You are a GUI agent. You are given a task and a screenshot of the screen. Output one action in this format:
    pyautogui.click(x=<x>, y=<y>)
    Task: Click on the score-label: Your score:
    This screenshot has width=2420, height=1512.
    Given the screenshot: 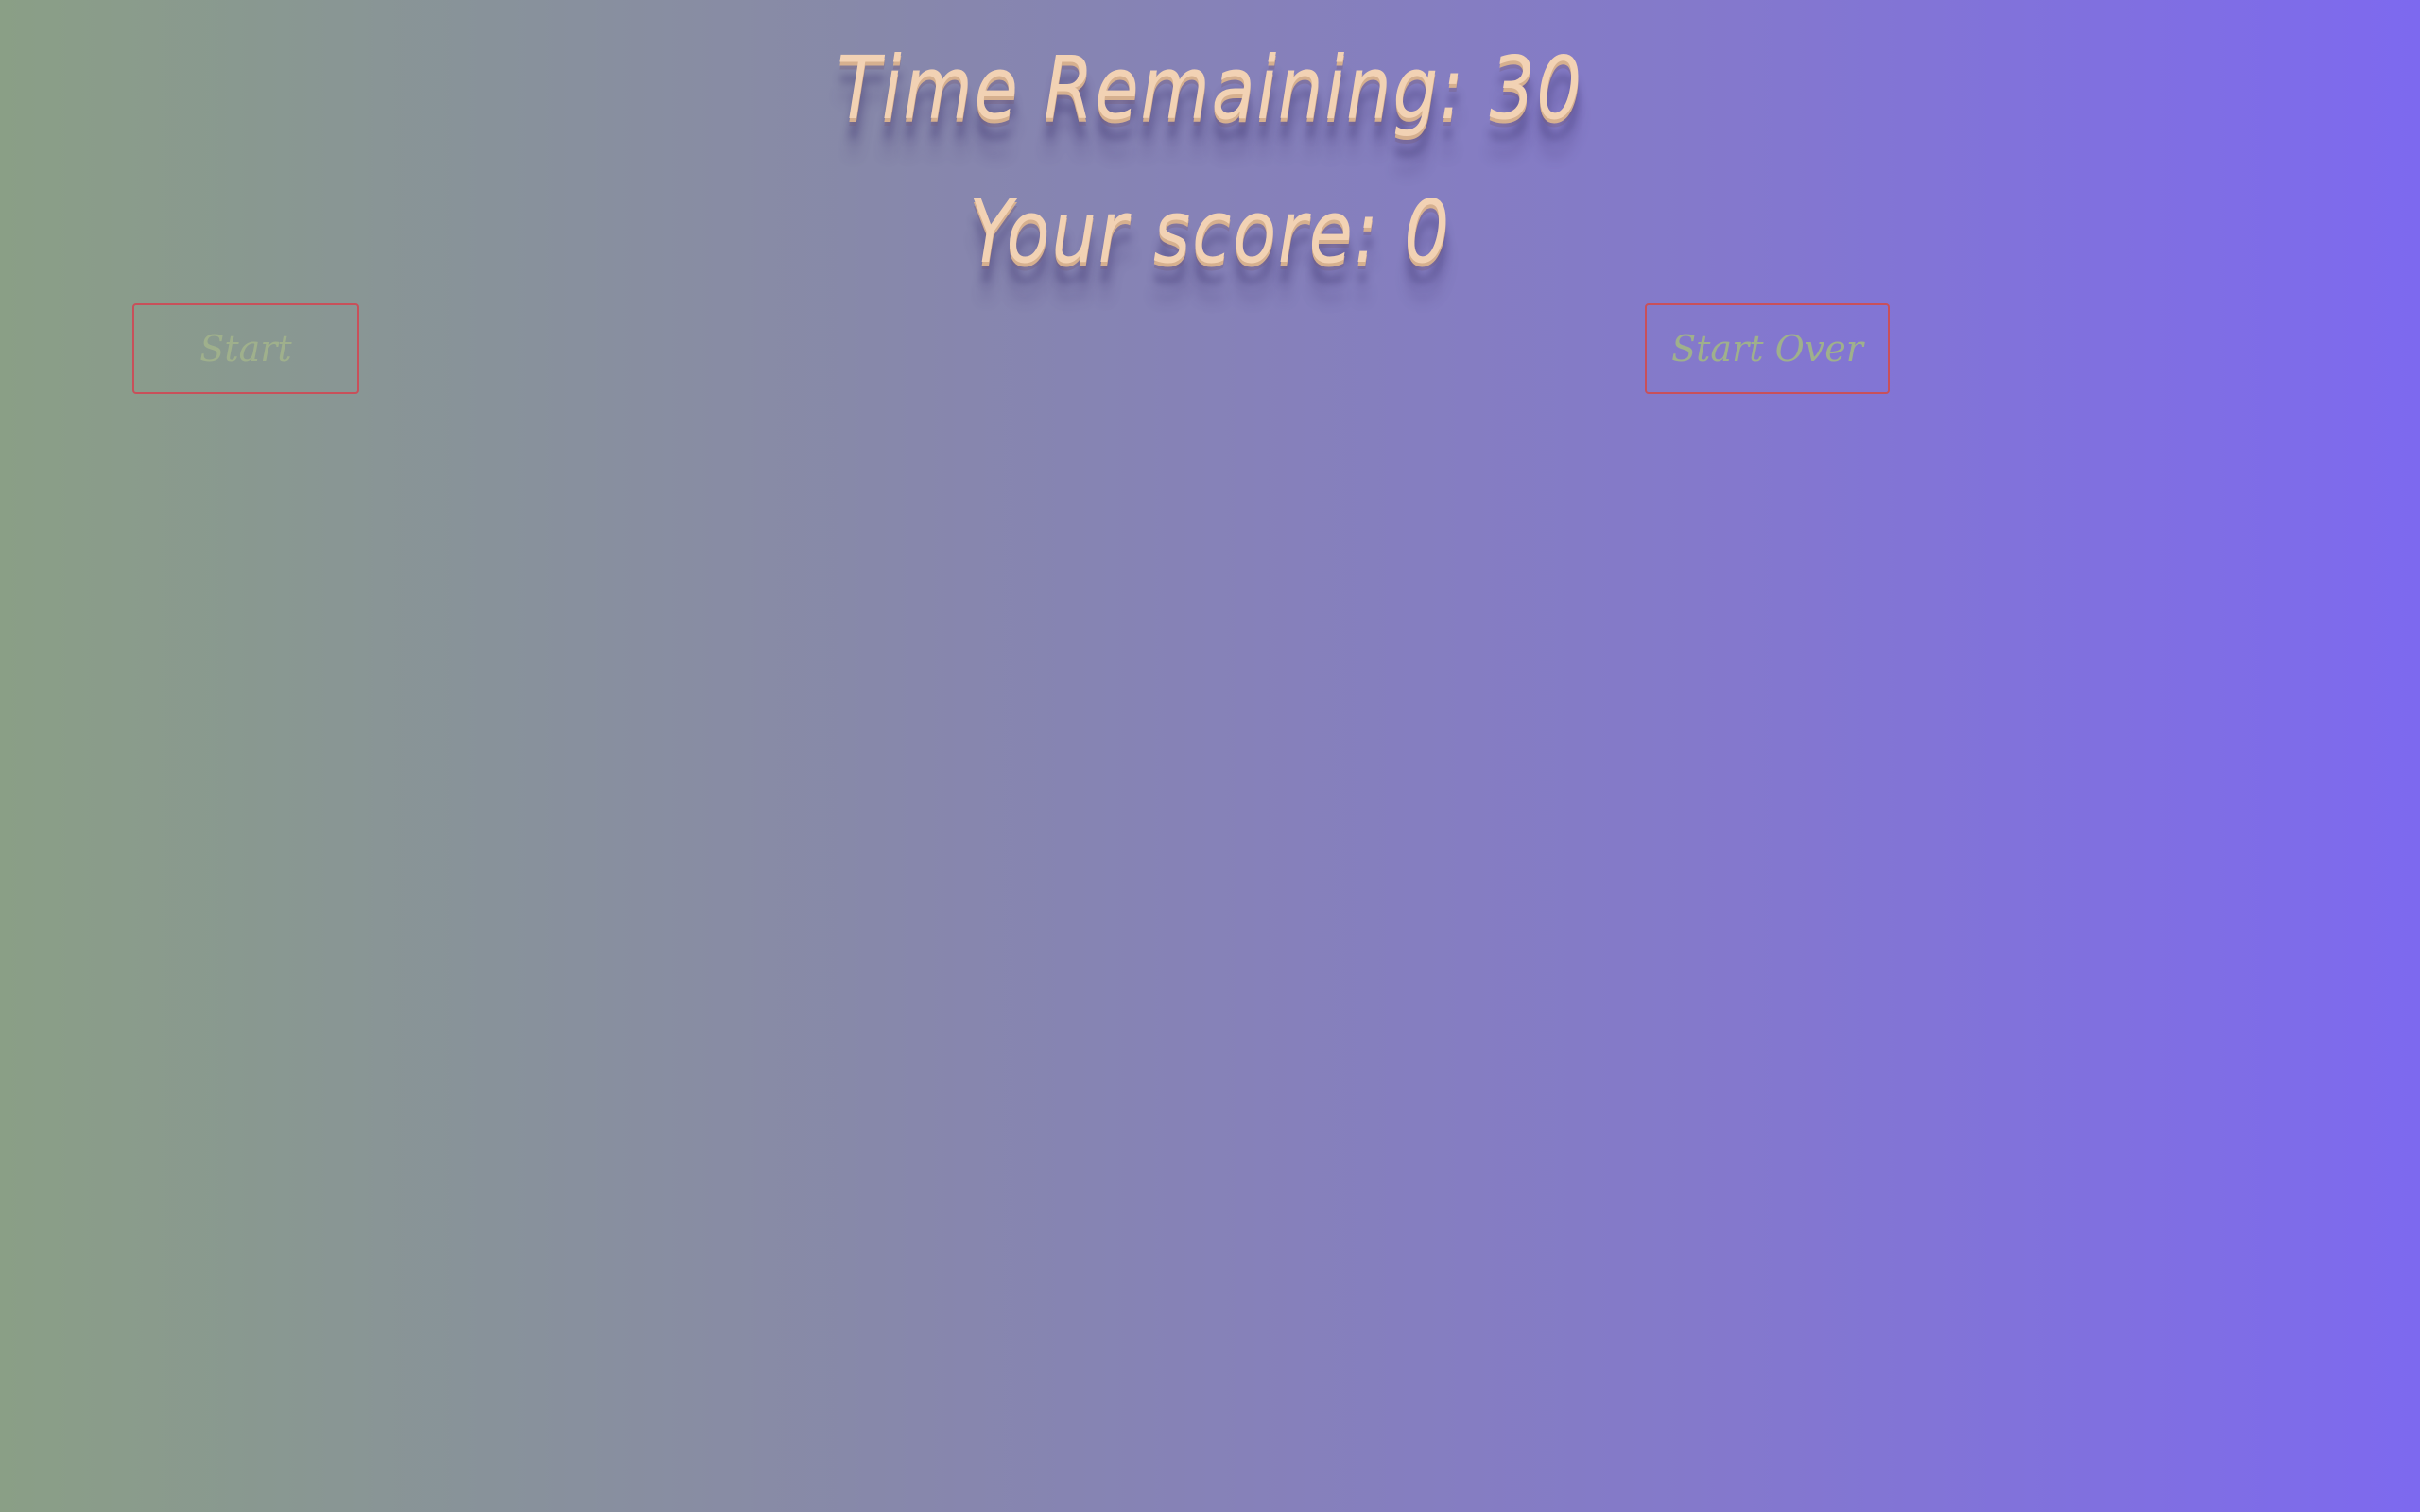 What is the action you would take?
    pyautogui.click(x=1174, y=232)
    